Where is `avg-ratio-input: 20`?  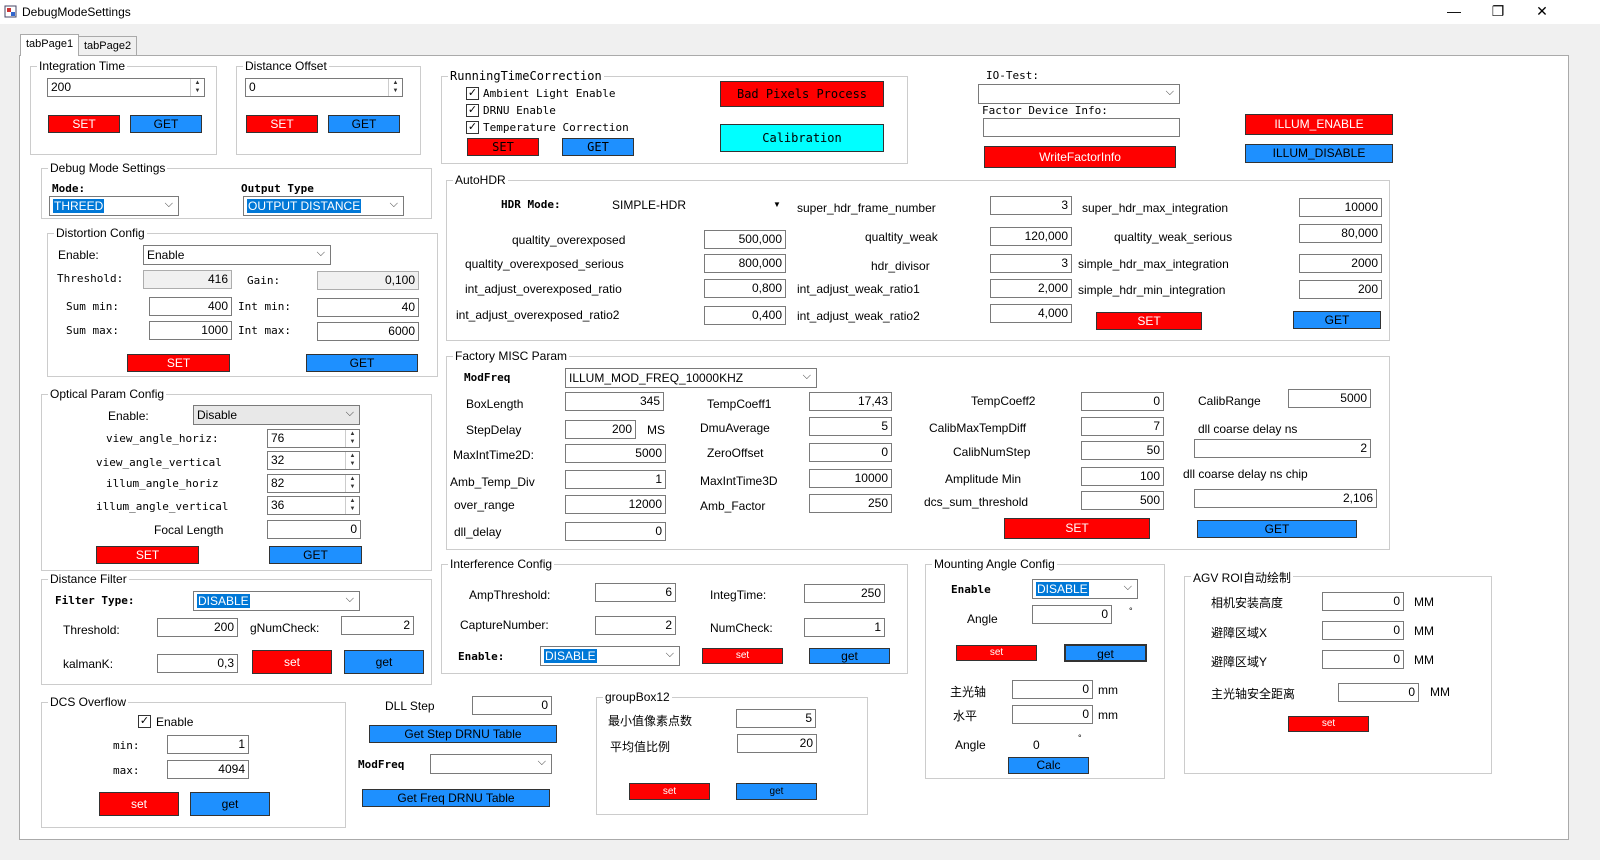 avg-ratio-input: 20 is located at coordinates (777, 743).